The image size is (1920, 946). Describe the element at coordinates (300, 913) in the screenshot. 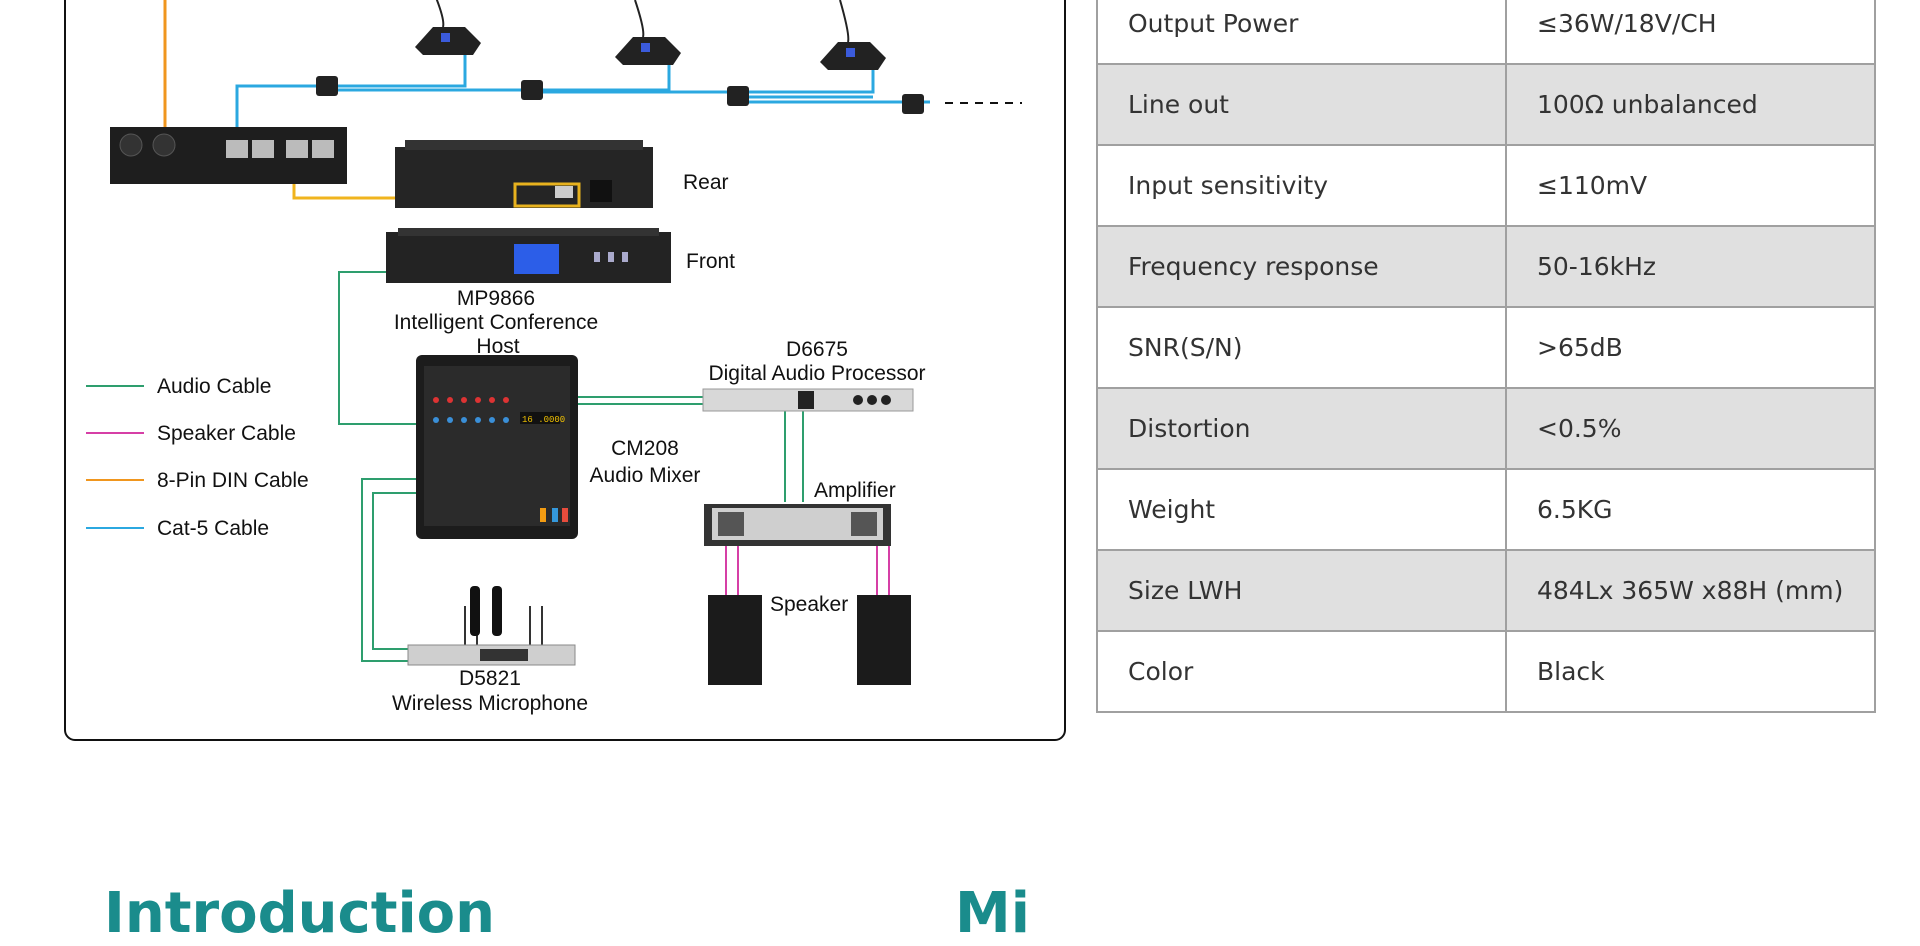

I see `section-heading-introduction: Introduction` at that location.